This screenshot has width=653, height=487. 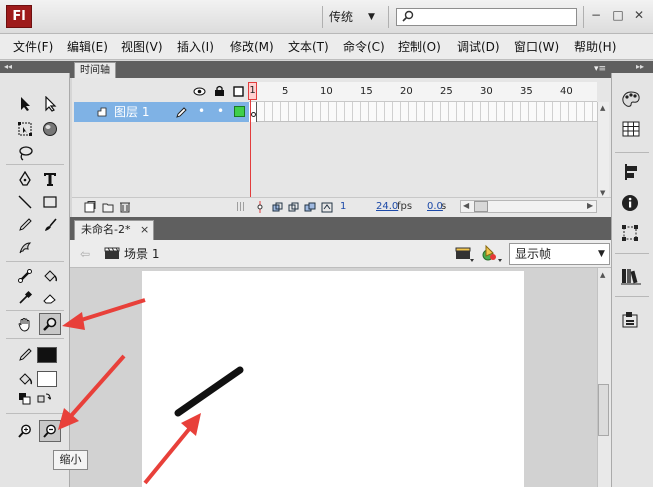 What do you see at coordinates (129, 391) in the screenshot?
I see `annotation-arrows` at bounding box center [129, 391].